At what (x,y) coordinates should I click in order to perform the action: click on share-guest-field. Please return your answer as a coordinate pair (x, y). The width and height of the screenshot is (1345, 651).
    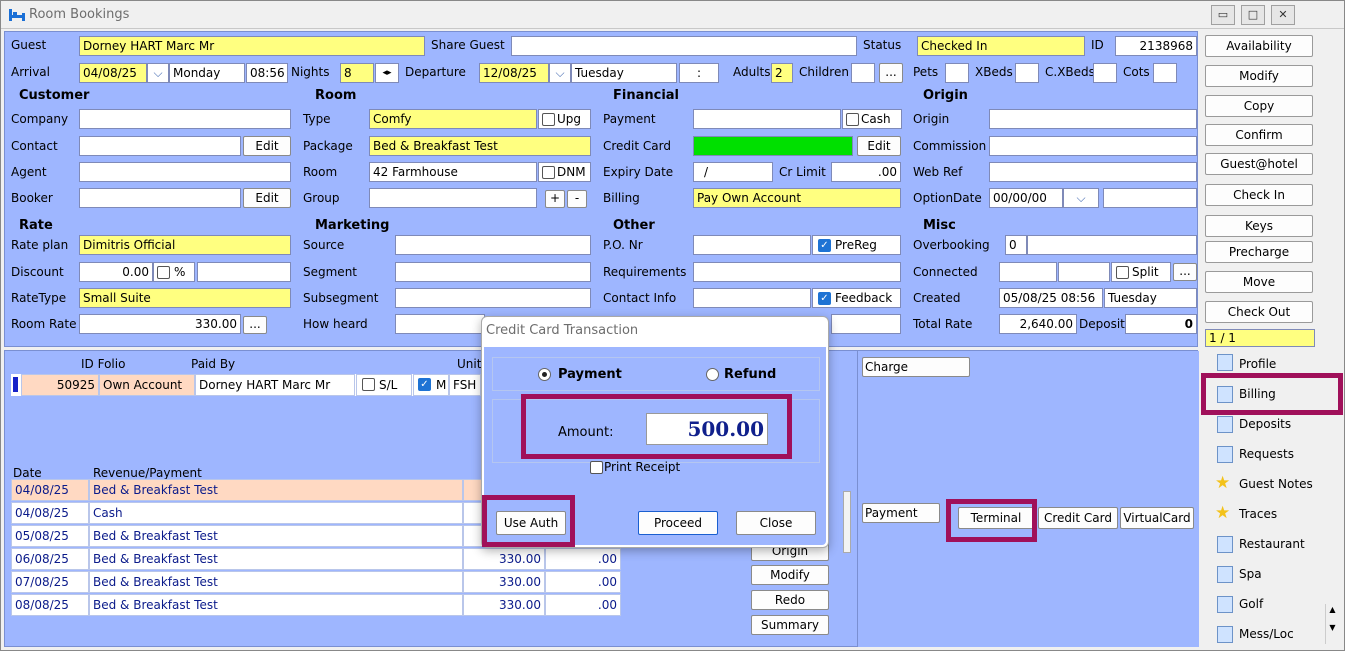
    Looking at the image, I should click on (684, 46).